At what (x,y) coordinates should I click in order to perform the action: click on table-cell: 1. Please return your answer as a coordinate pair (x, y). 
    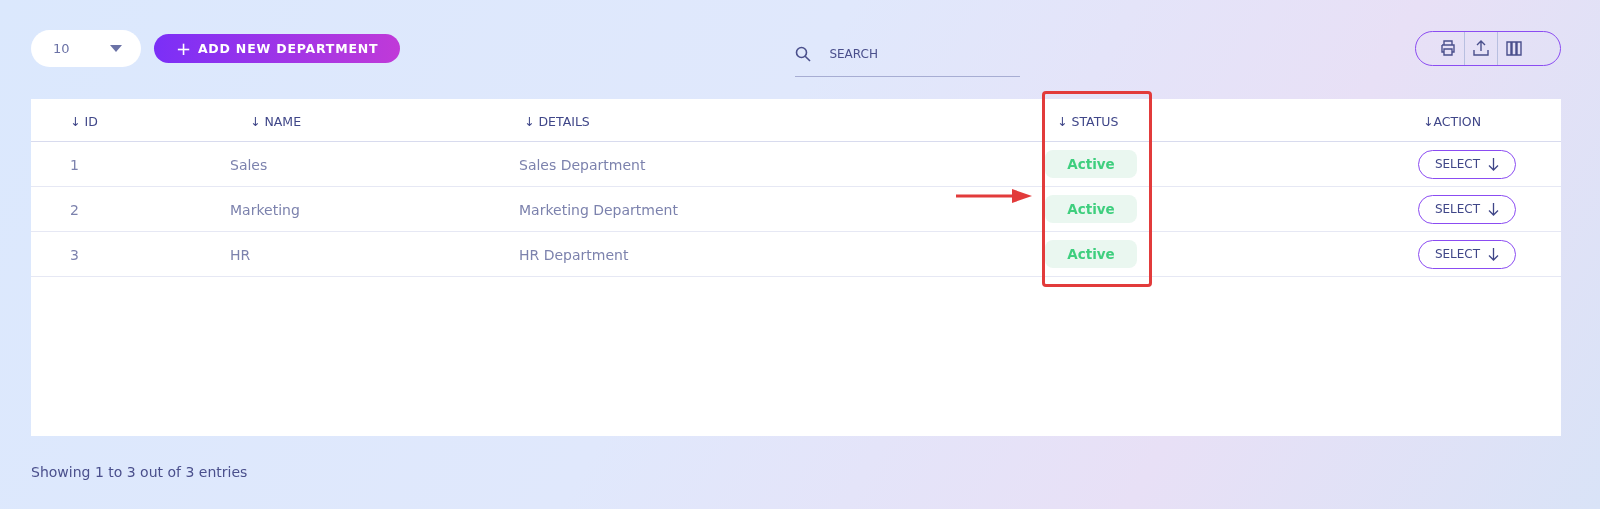
    Looking at the image, I should click on (74, 164).